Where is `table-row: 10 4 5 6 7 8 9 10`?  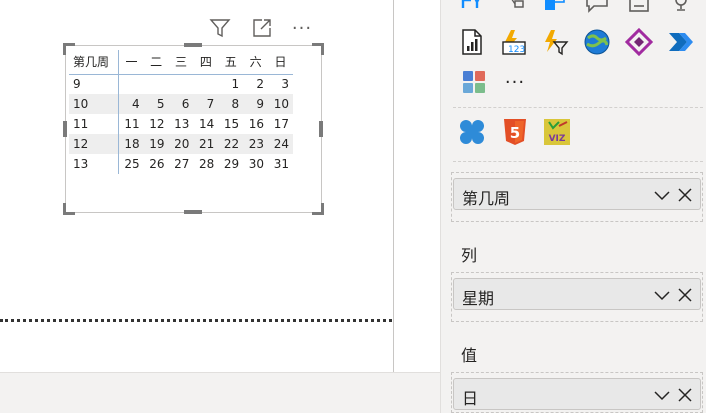
table-row: 10 4 5 6 7 8 9 10 is located at coordinates (181, 104).